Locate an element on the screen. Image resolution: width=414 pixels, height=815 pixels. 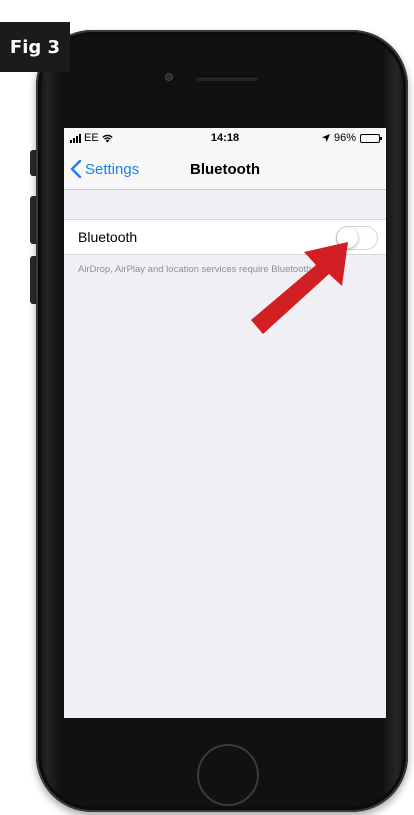
navigation-bar: Settings Bluetooth is located at coordinates (225, 169).